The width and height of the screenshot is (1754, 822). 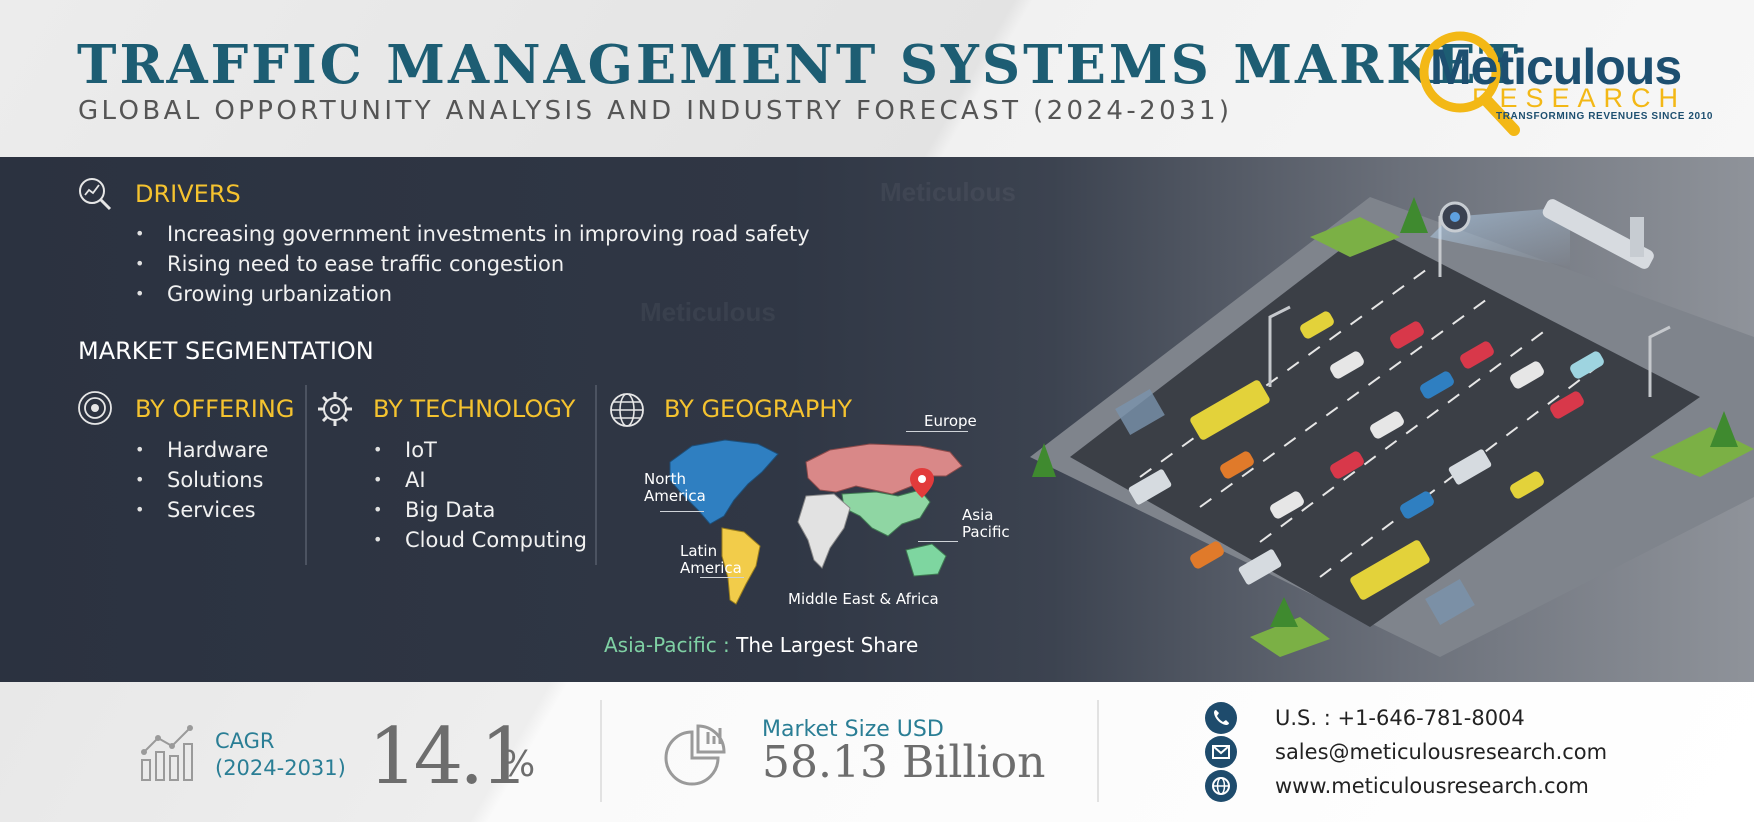 I want to click on bar-chart-growth-icon, so click(x=167, y=753).